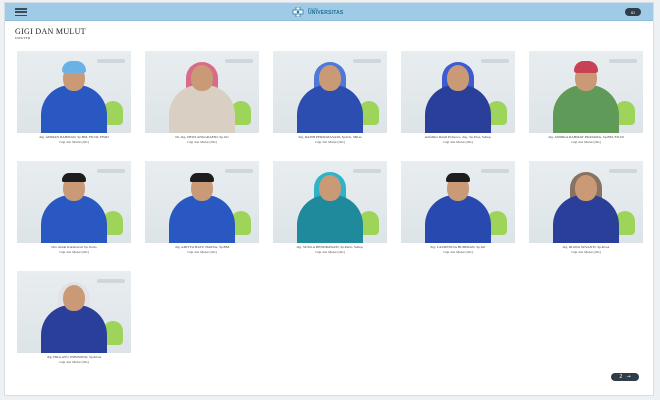 The height and width of the screenshot is (400, 660). I want to click on menu-icon, so click(21, 12).